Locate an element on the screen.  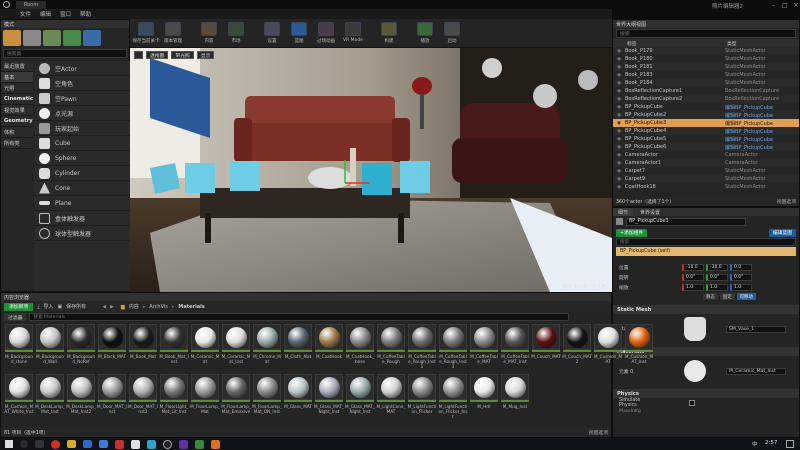
material-tile: M_Cushion_MAT_Inst is located at coordinates (639, 349).